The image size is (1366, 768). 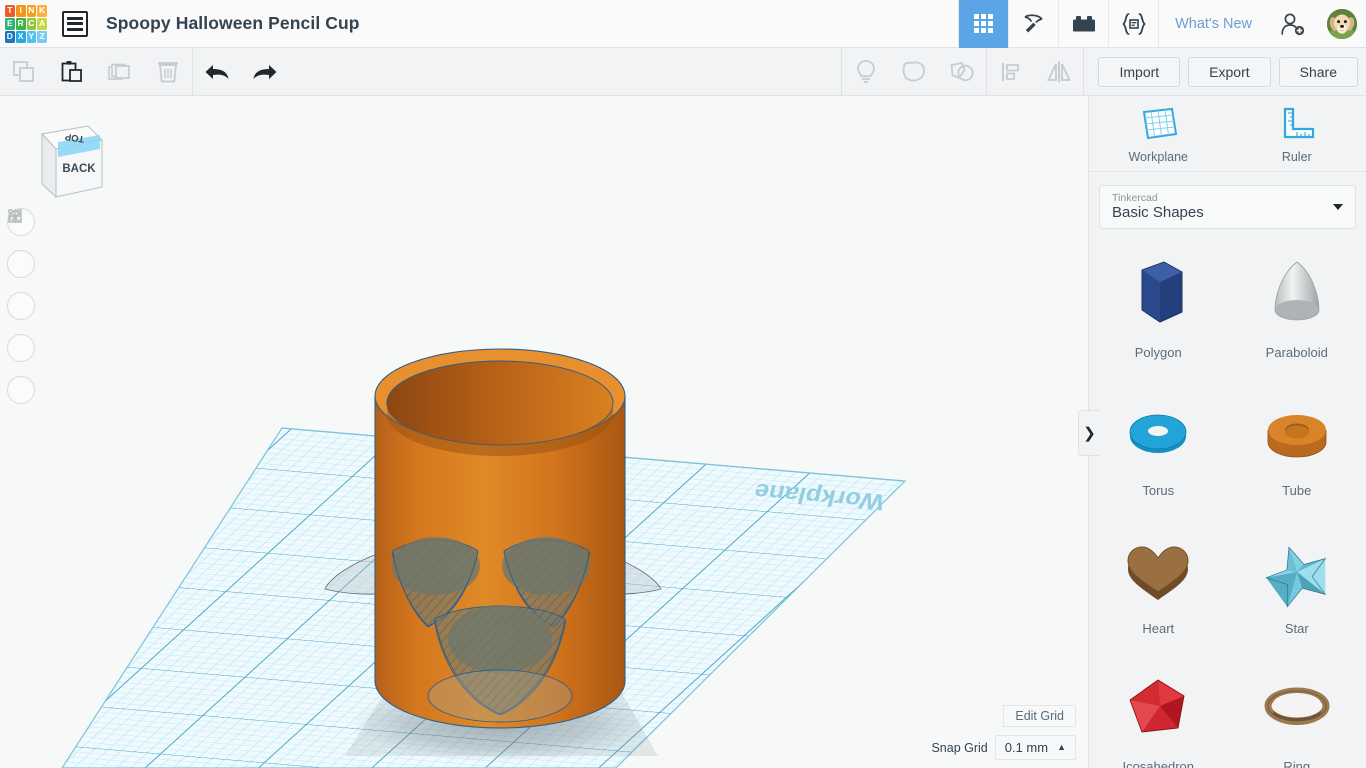 I want to click on show-hide-button, so click(x=866, y=71).